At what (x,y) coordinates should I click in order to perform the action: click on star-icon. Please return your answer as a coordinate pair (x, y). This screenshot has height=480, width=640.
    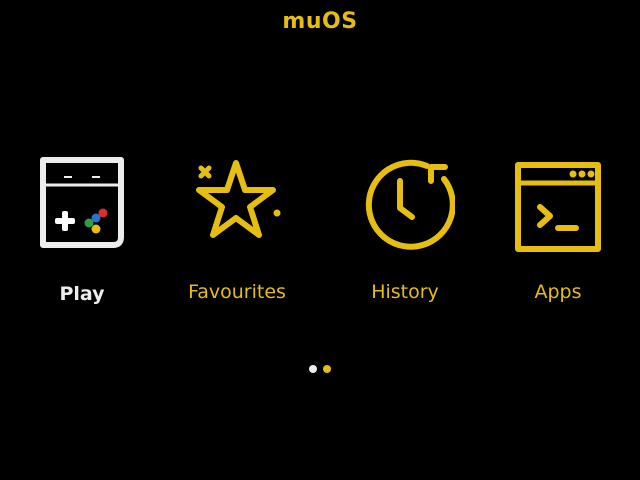
    Looking at the image, I should click on (238, 199).